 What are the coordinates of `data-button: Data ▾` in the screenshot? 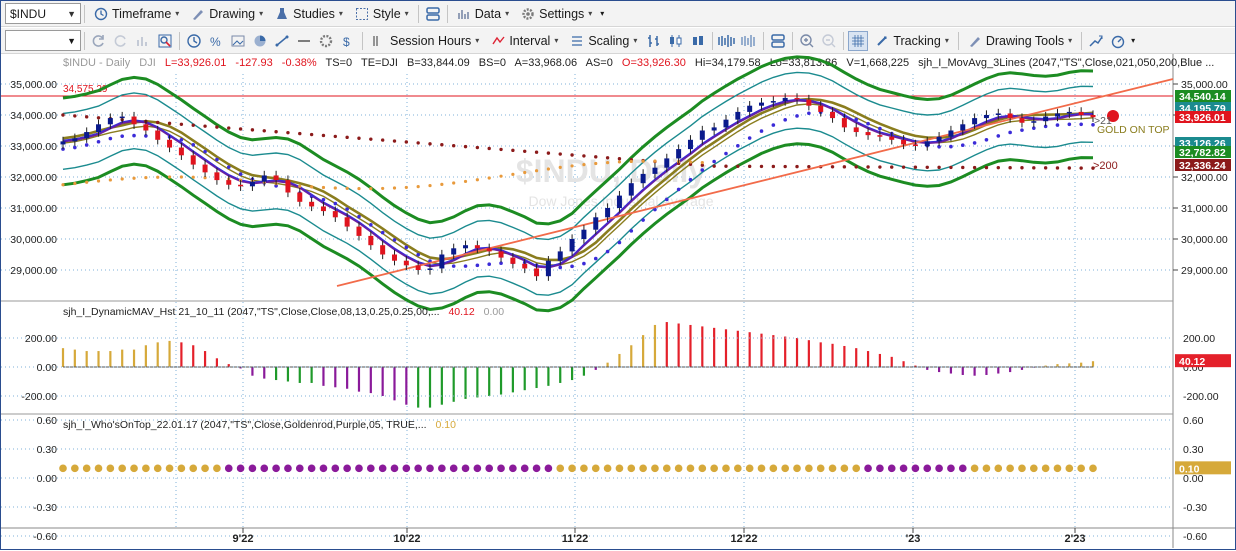 It's located at (483, 14).